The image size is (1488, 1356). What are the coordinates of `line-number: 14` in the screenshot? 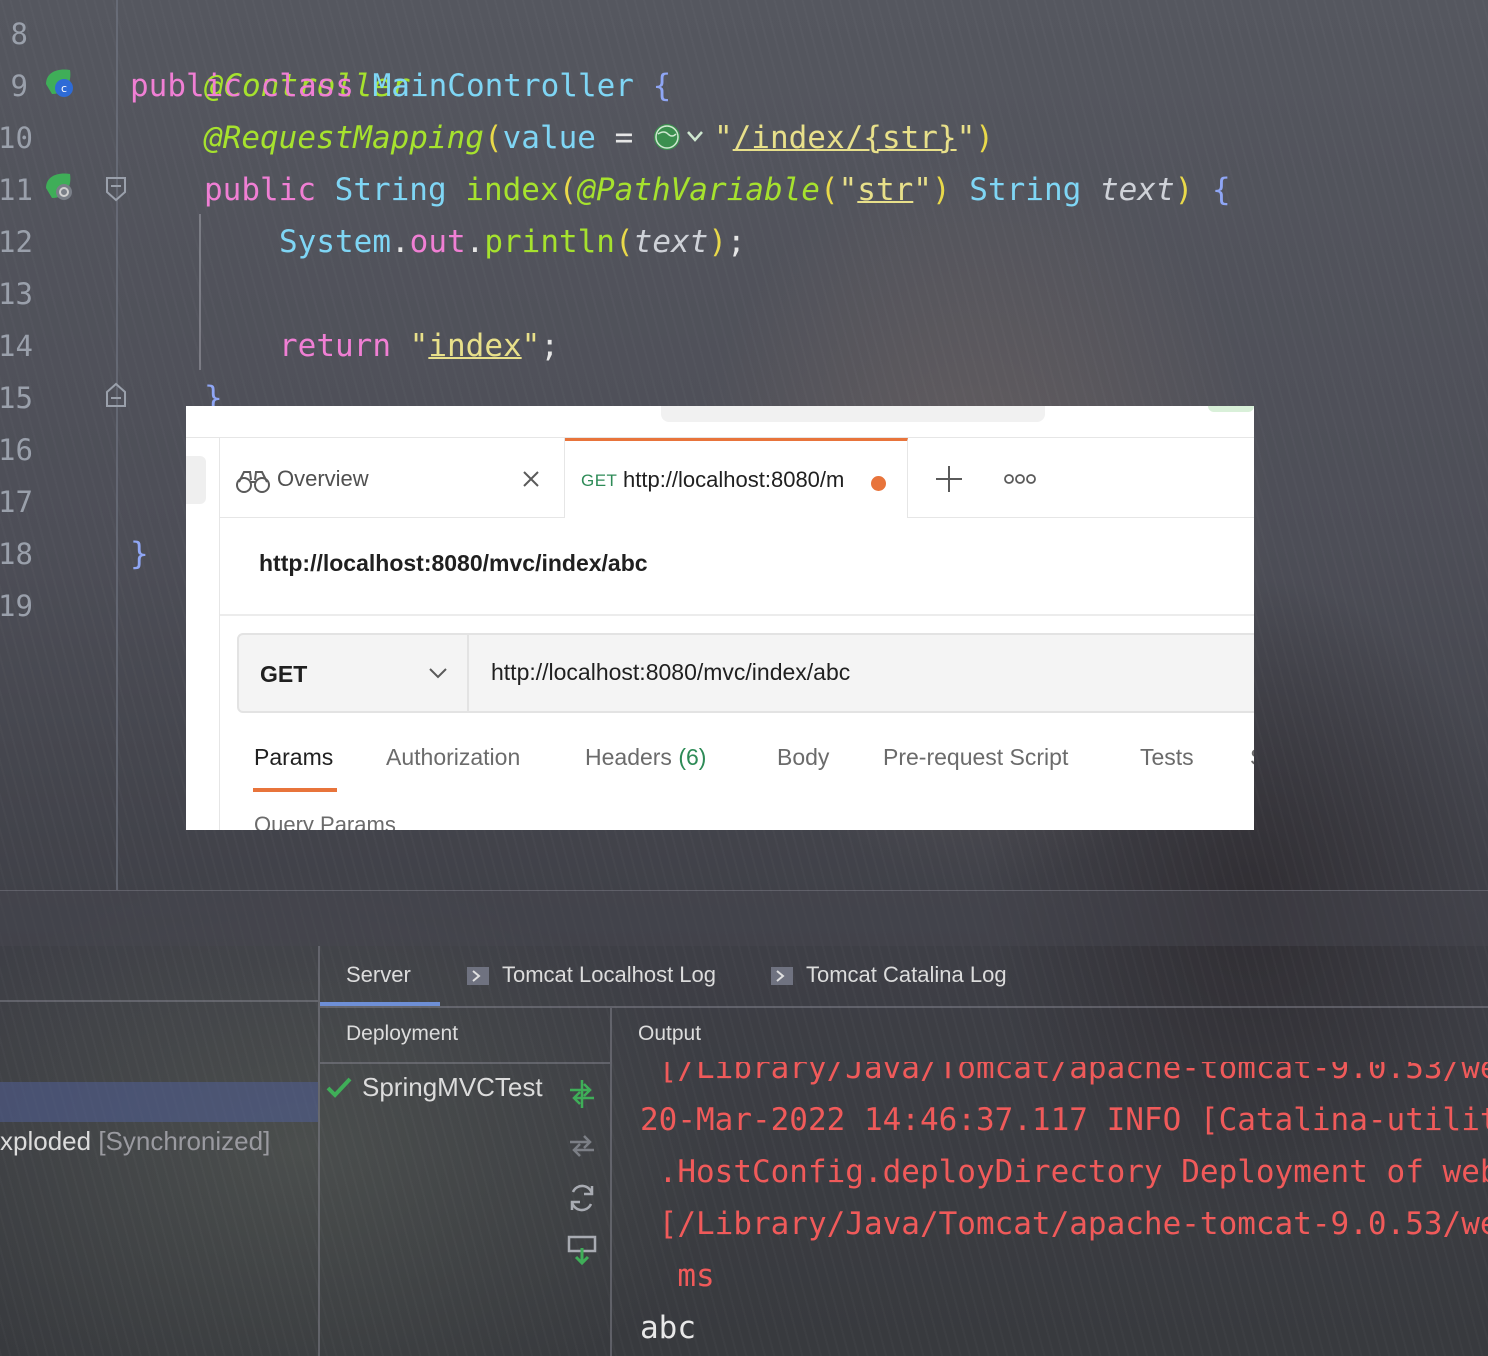 It's located at (16, 346).